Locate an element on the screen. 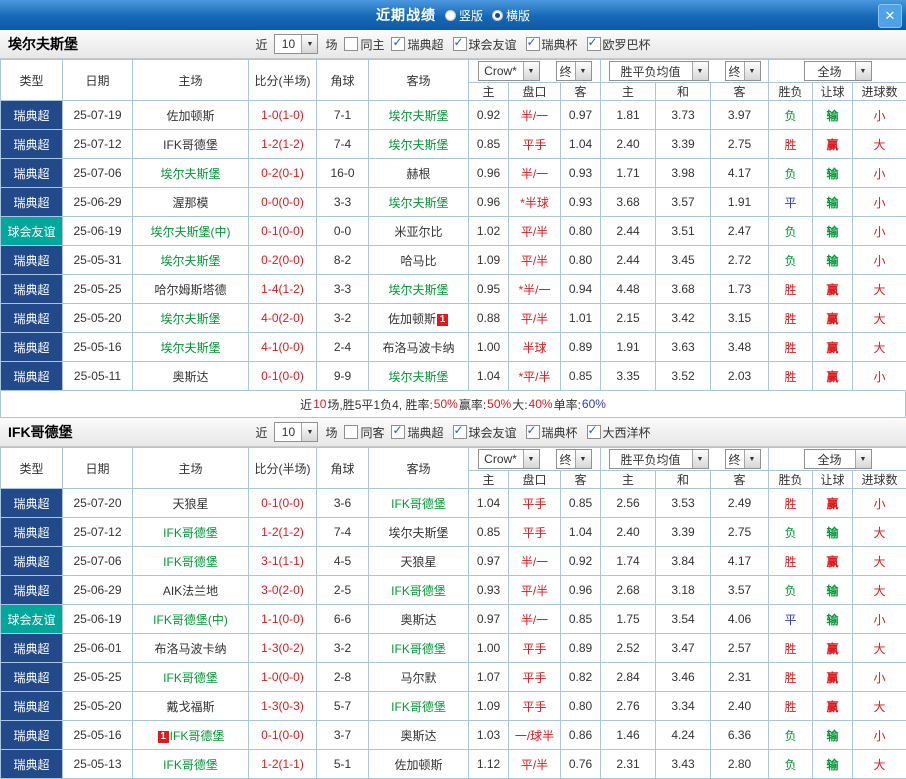 Image resolution: width=906 pixels, height=779 pixels. europe-home-odds: 1.91 is located at coordinates (628, 347).